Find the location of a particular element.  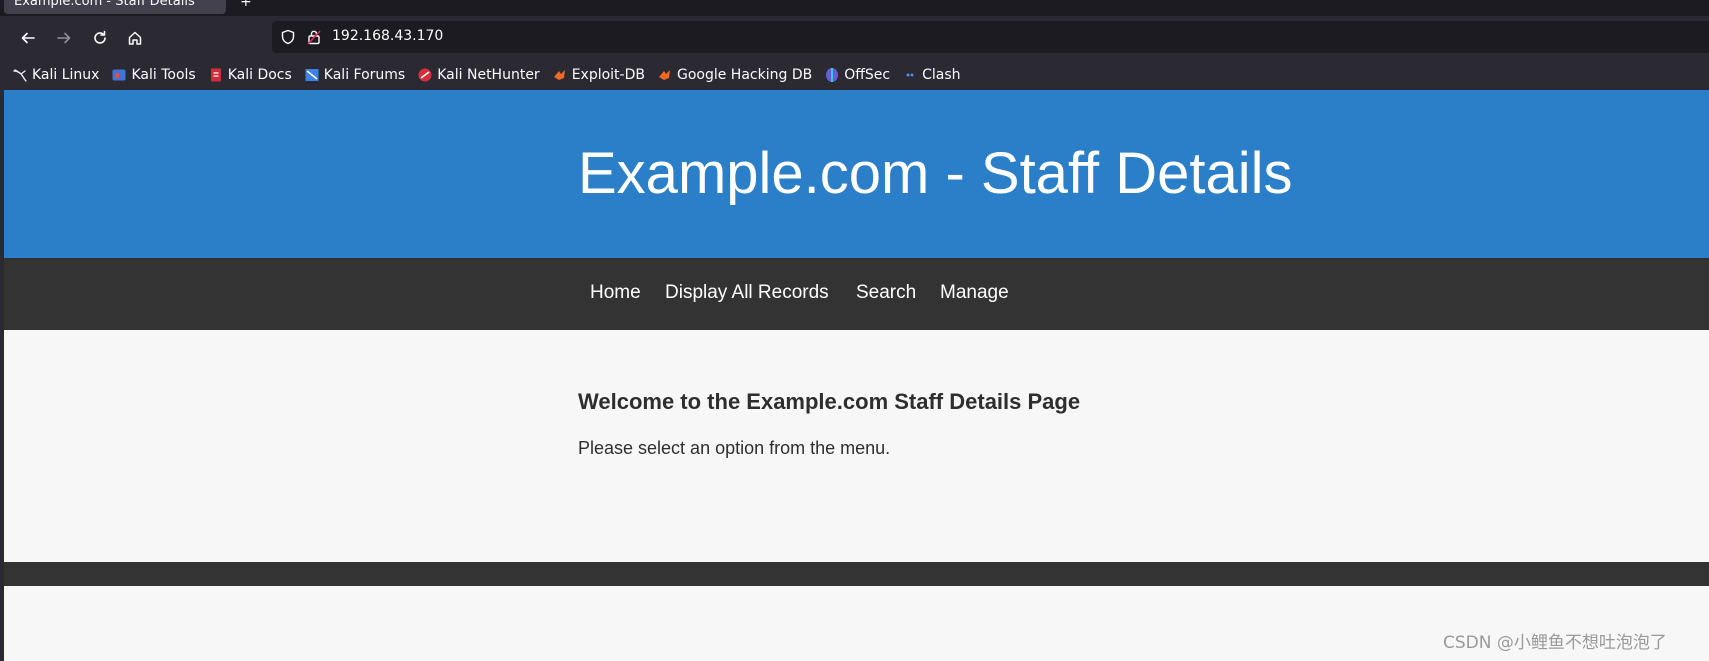

forward-button is located at coordinates (64, 38).